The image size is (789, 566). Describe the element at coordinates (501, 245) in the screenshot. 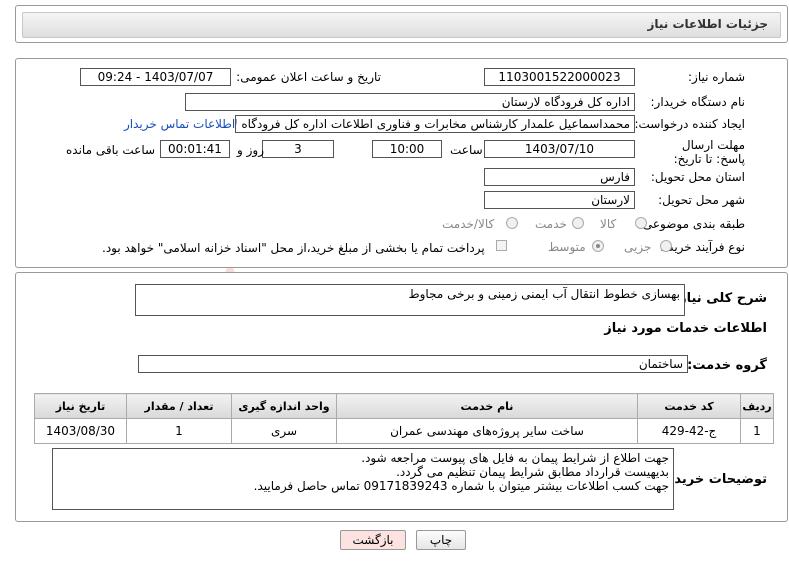

I see `treasury-checkbox` at that location.